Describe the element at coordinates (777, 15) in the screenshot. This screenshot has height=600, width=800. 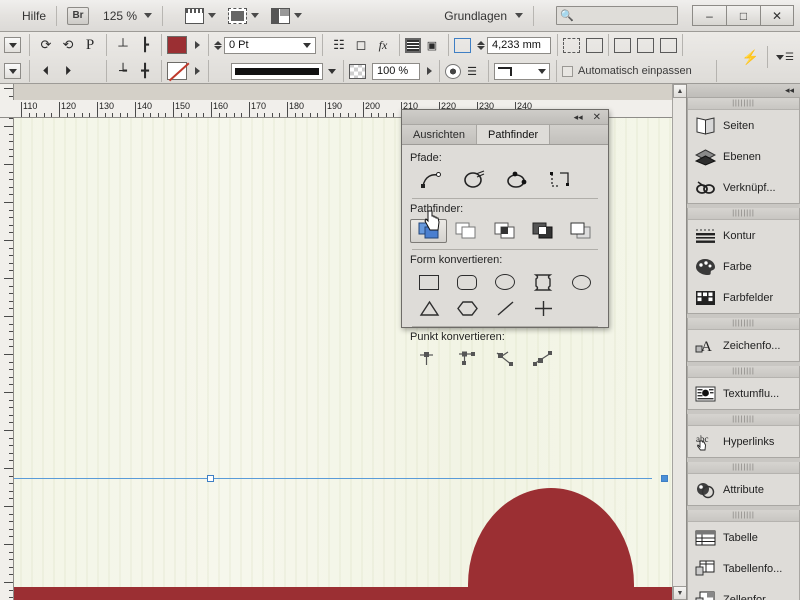
I see `close-button: ✕` at that location.